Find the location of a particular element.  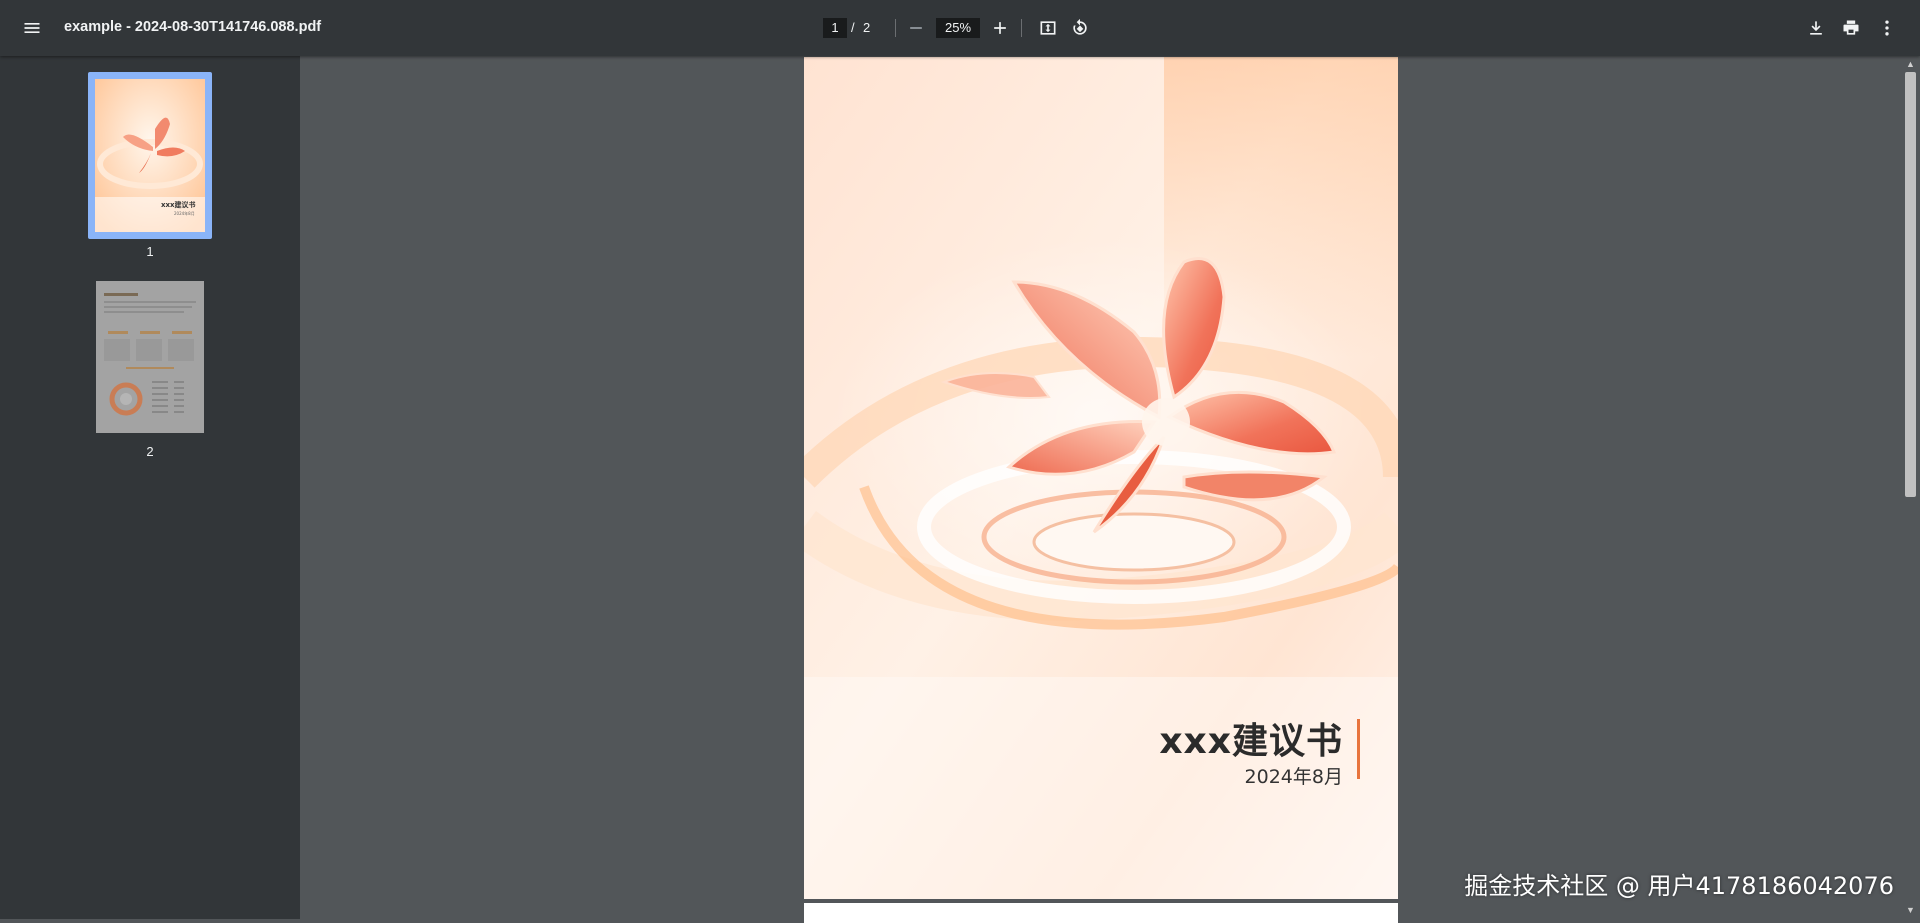

zoom-out-button is located at coordinates (916, 28).